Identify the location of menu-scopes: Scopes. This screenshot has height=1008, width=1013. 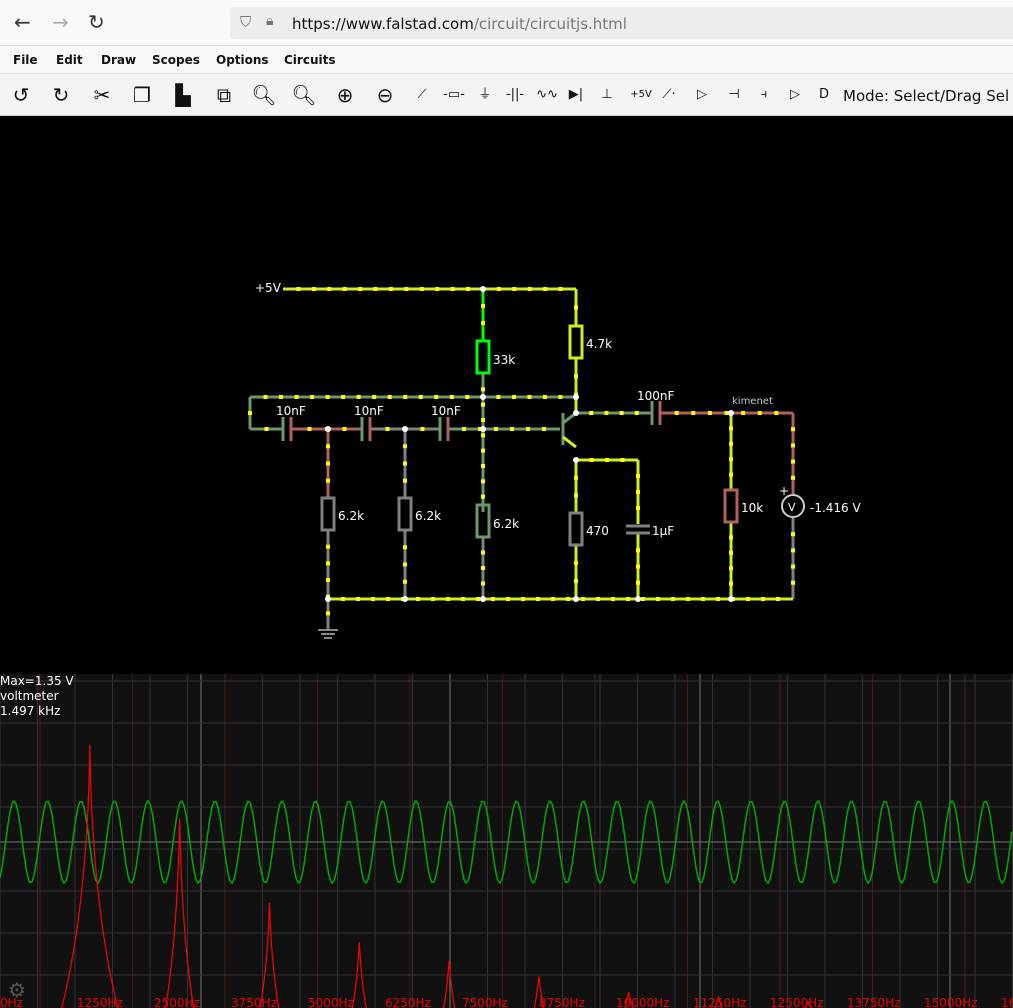
(176, 60).